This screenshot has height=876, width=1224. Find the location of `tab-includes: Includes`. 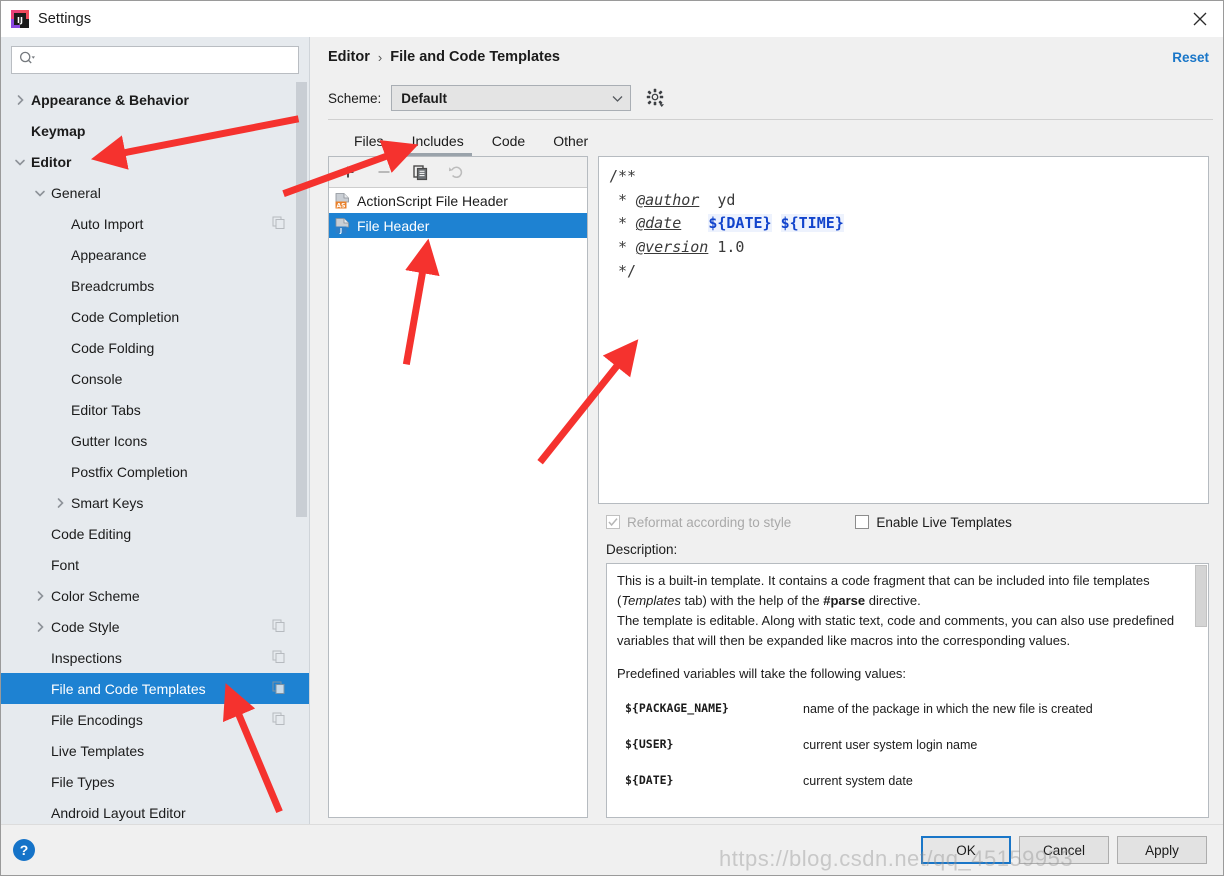

tab-includes: Includes is located at coordinates (438, 144).